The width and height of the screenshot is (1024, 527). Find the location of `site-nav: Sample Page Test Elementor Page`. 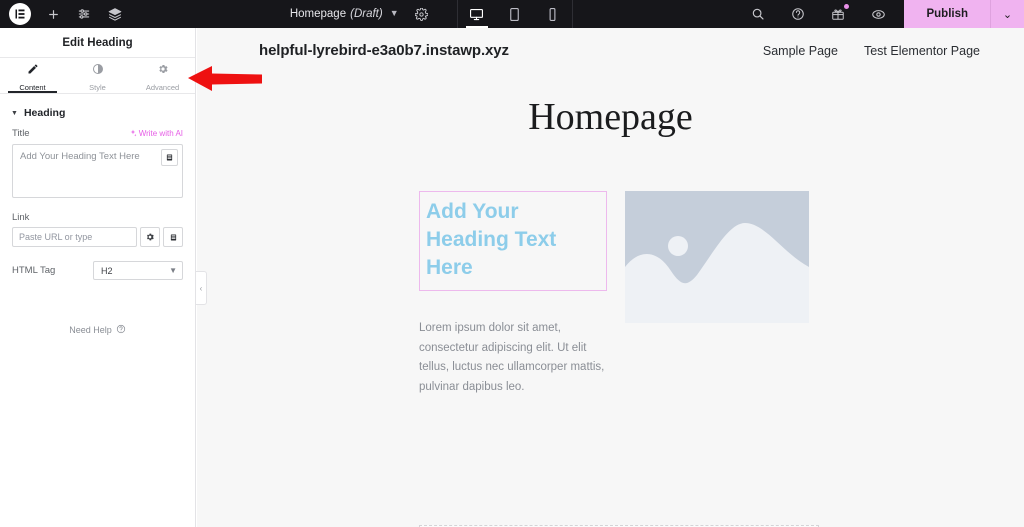

site-nav: Sample Page Test Elementor Page is located at coordinates (871, 51).